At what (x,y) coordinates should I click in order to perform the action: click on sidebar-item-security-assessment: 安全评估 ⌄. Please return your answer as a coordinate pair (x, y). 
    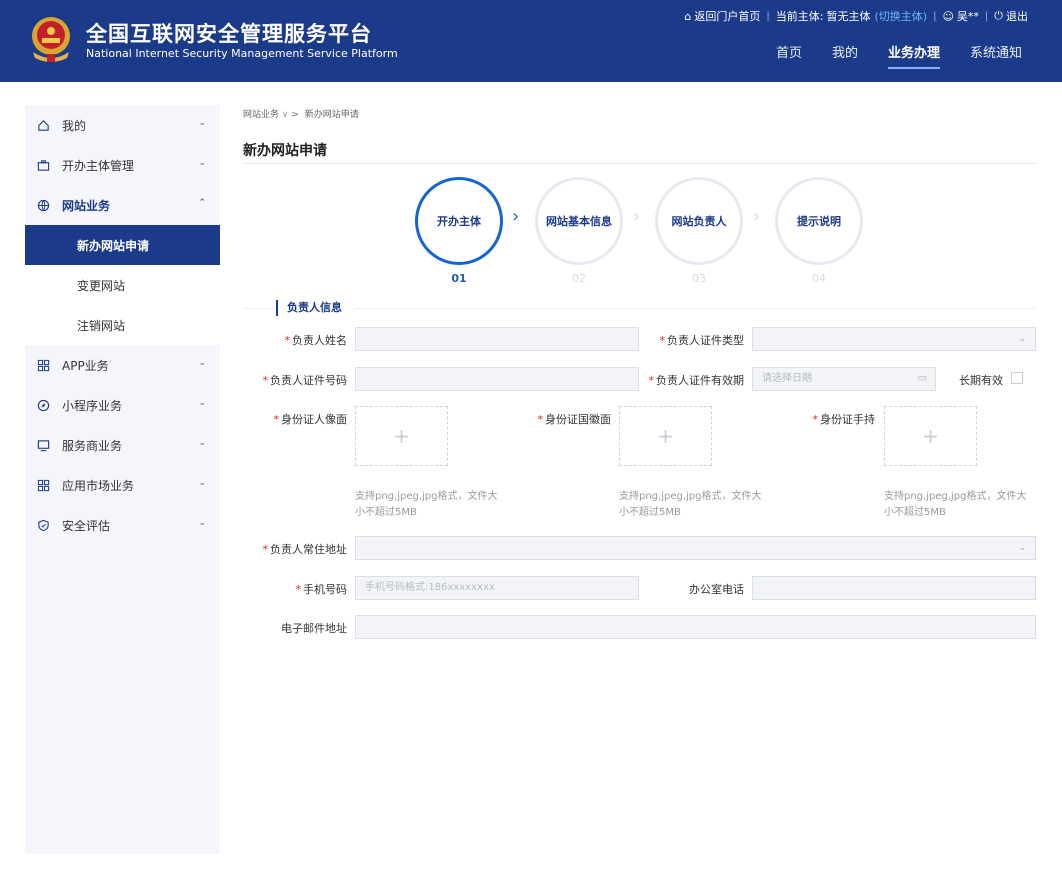
    Looking at the image, I should click on (122, 525).